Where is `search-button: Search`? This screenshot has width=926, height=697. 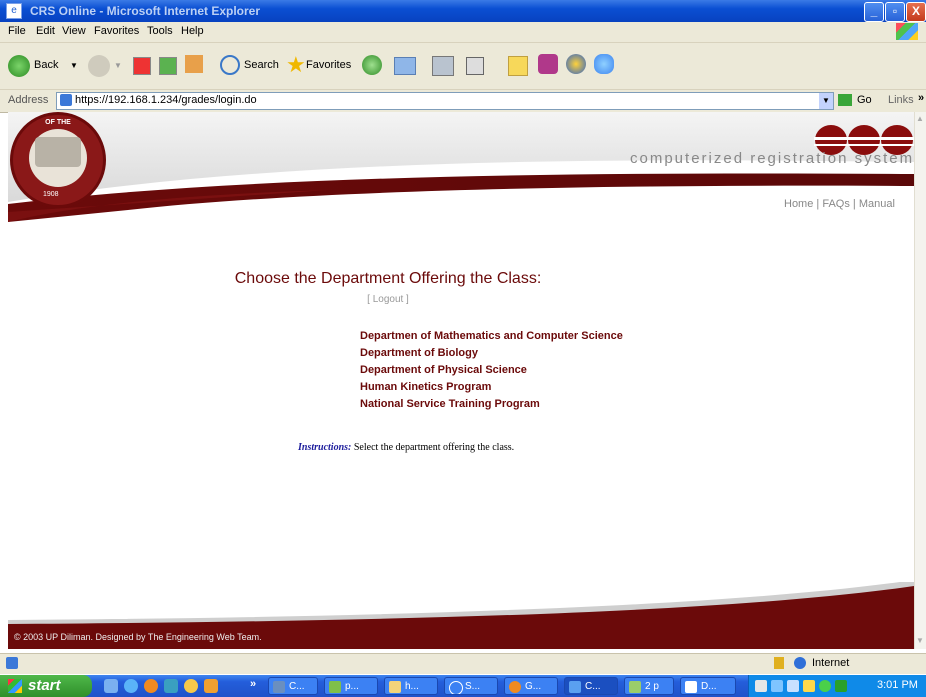
search-button: Search is located at coordinates (261, 65).